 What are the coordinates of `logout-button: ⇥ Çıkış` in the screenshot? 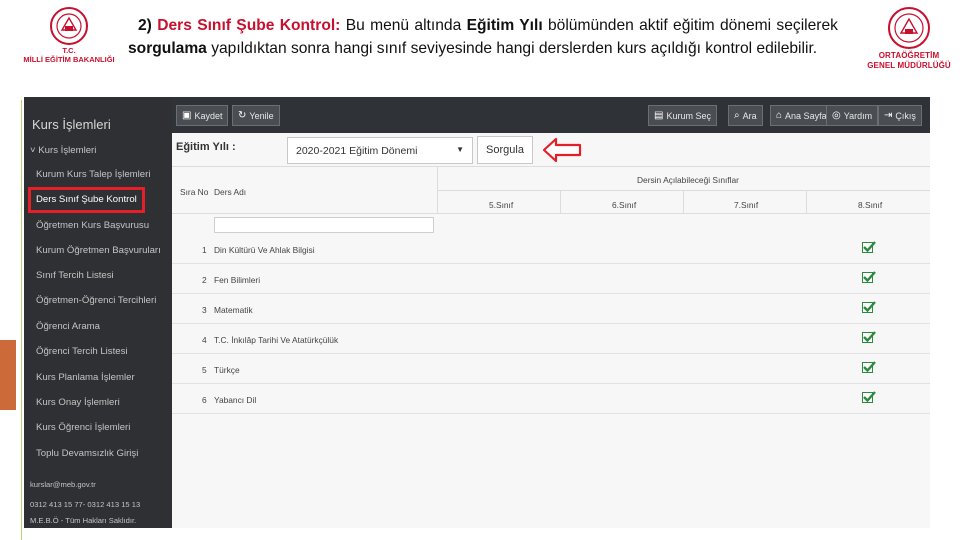 It's located at (900, 115).